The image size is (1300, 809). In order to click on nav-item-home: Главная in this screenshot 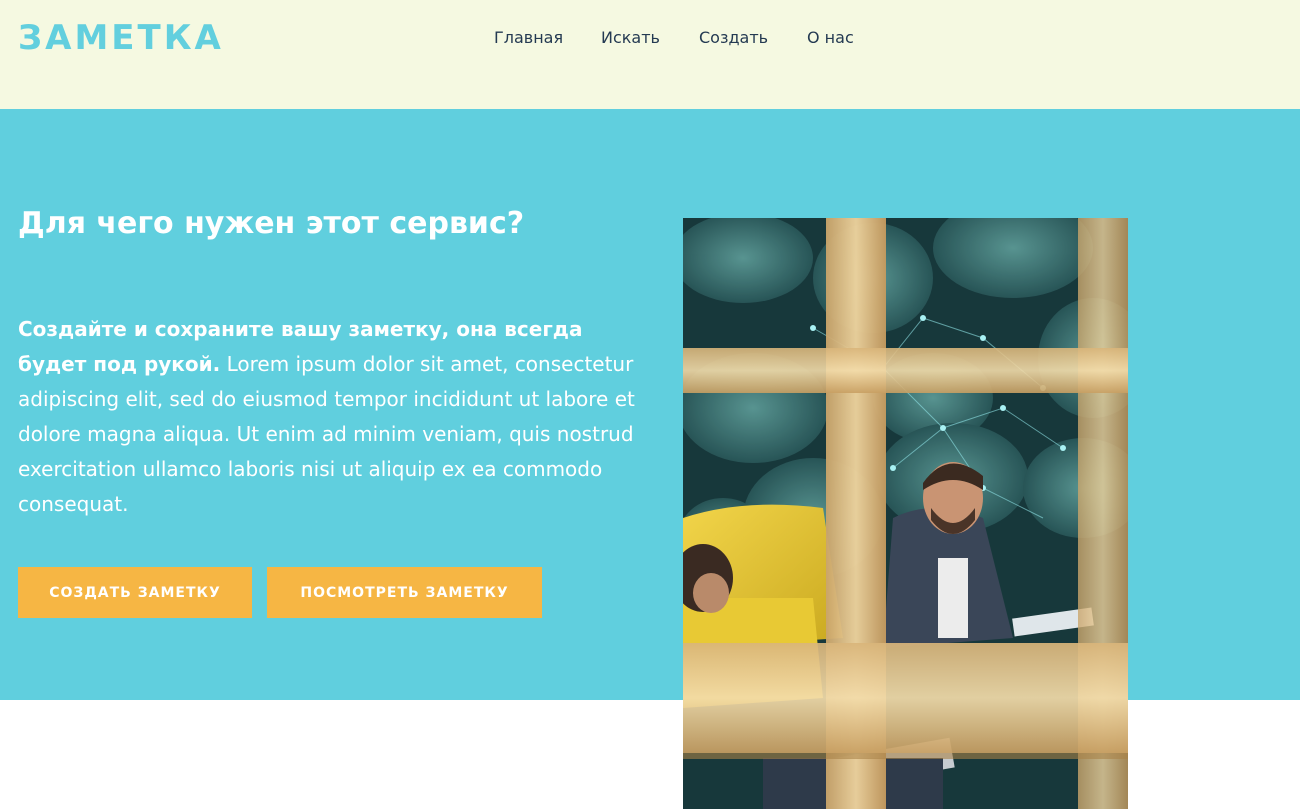, I will do `click(528, 38)`.